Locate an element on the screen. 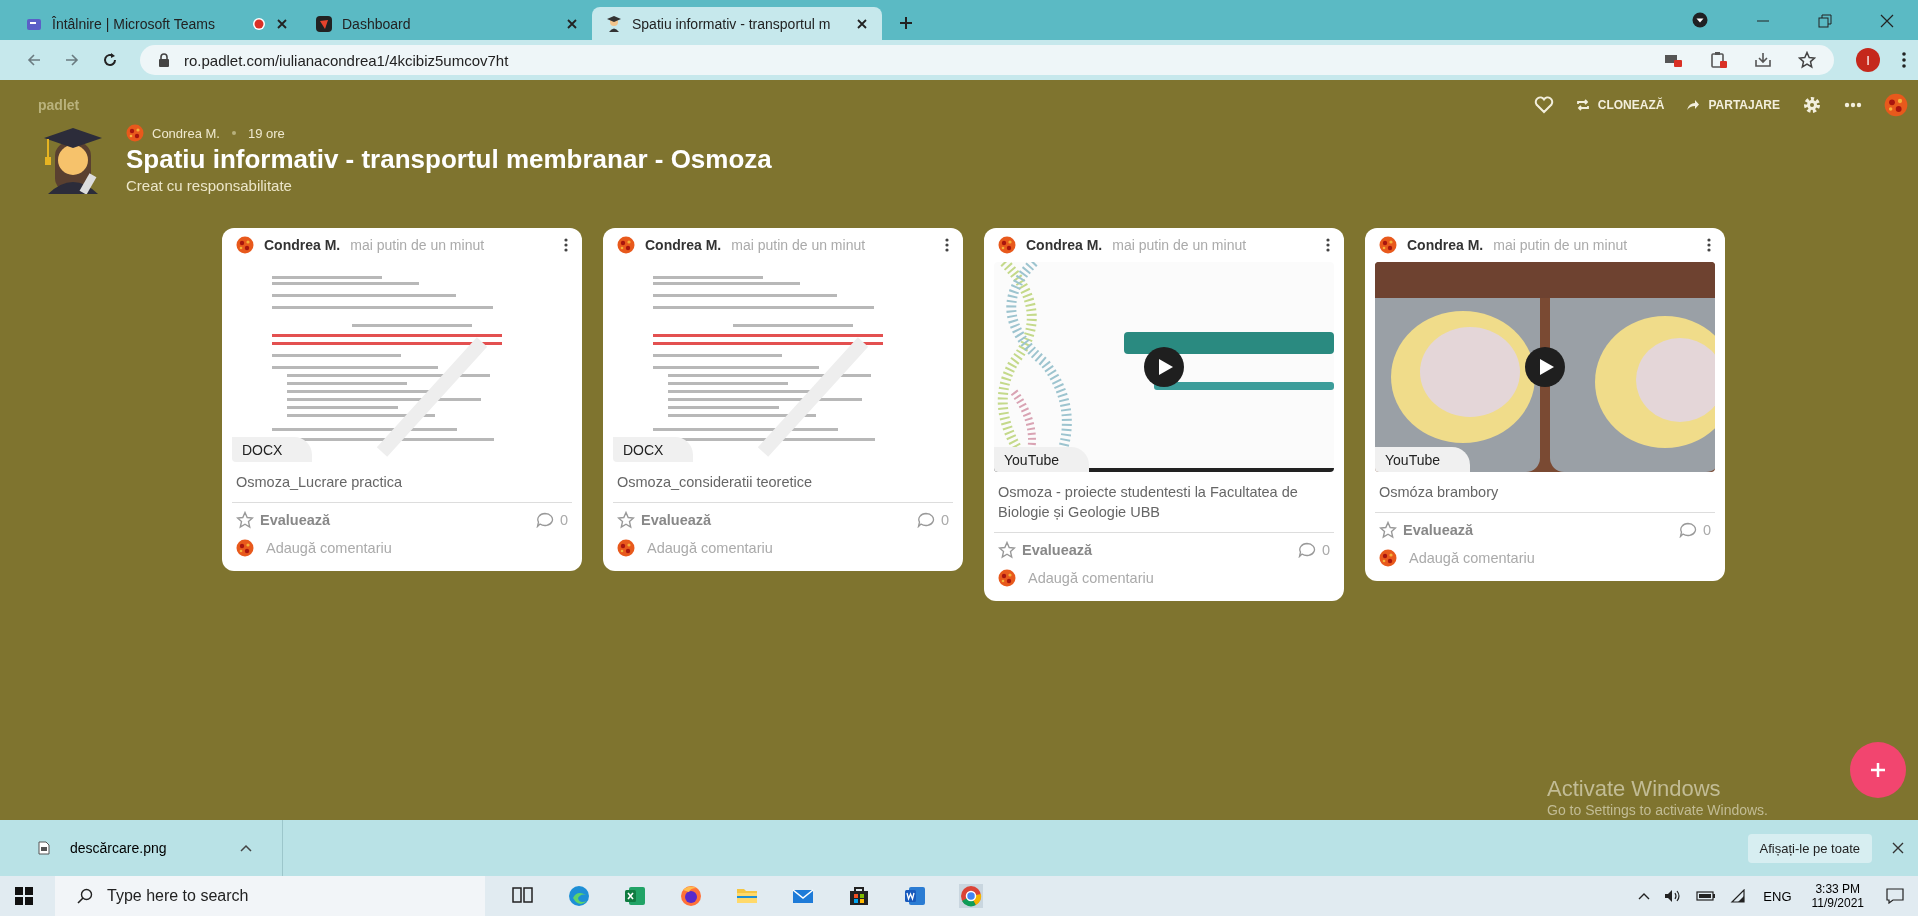  activation-hint: Go to Settings to activate Windows. is located at coordinates (1657, 810).